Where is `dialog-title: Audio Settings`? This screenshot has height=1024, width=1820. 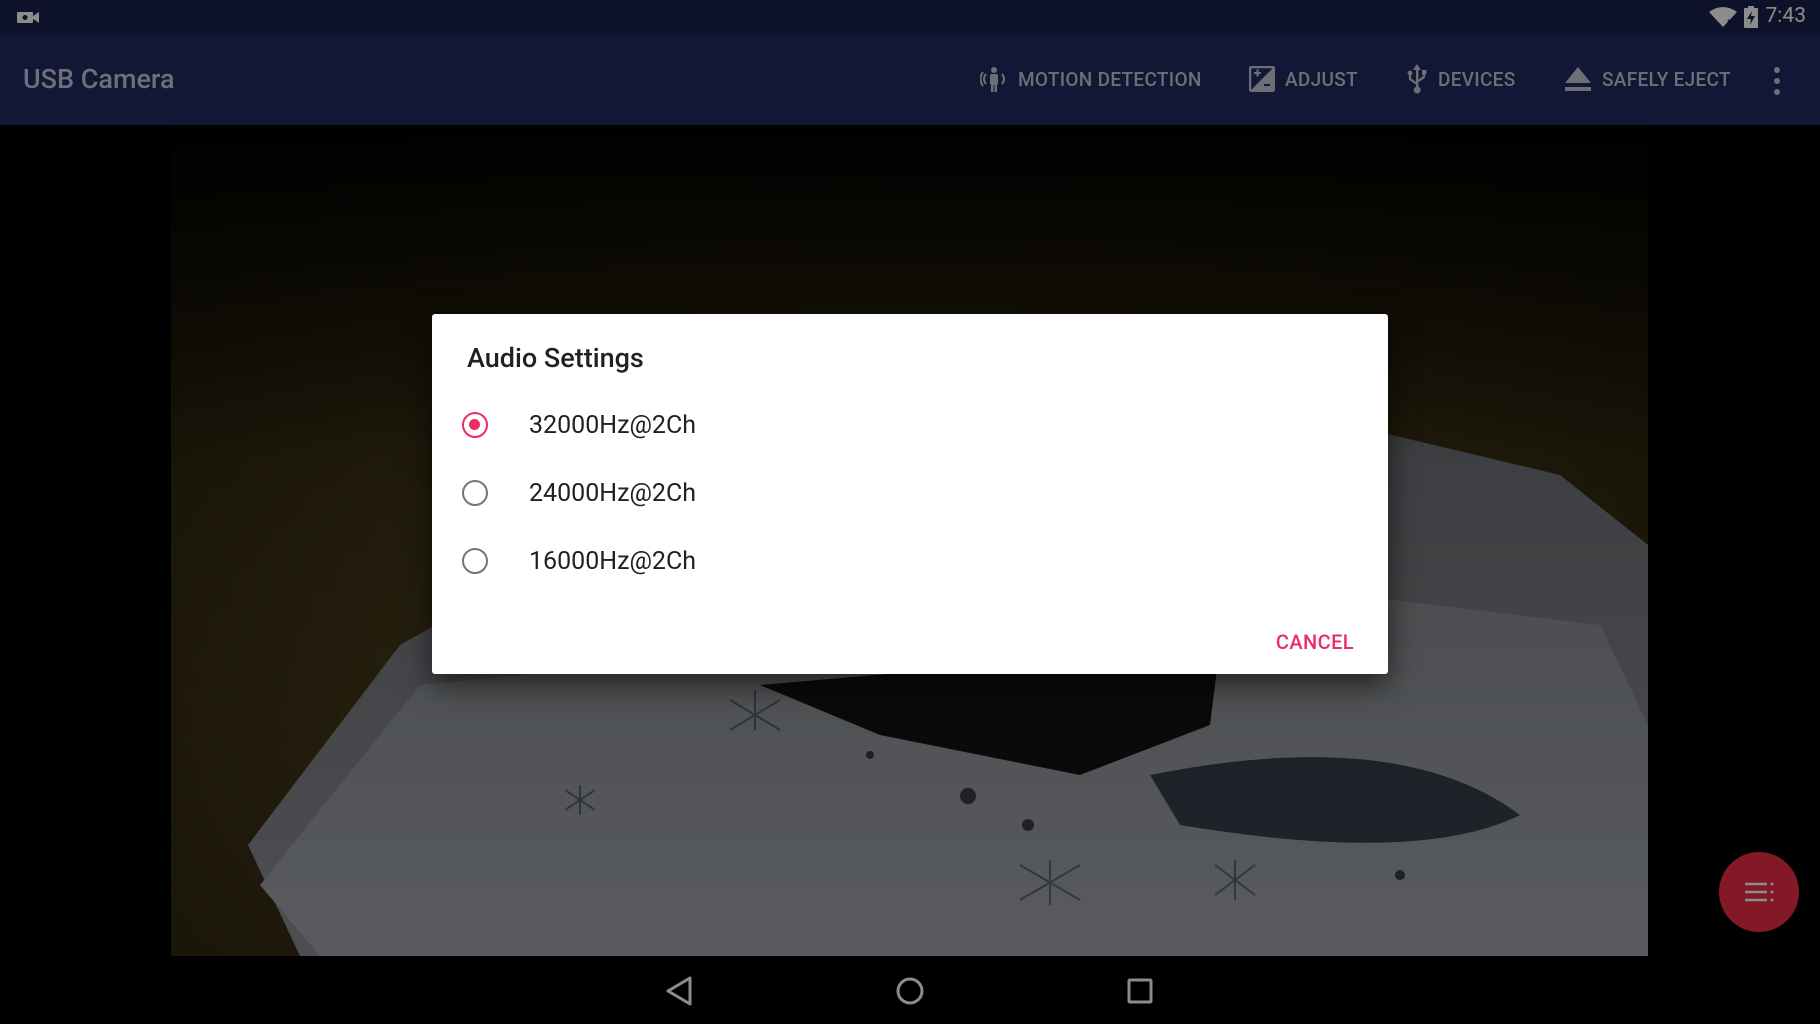
dialog-title: Audio Settings is located at coordinates (555, 358).